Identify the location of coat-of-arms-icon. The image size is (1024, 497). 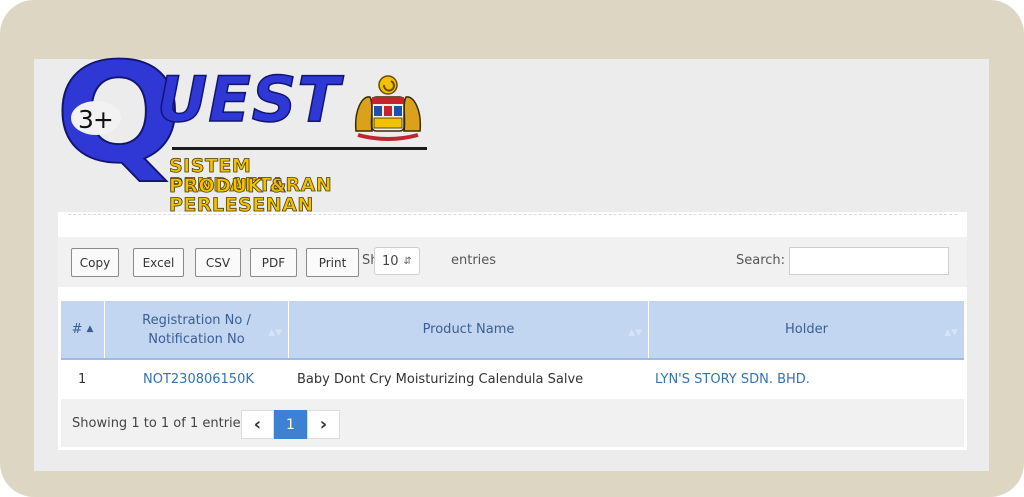
(388, 108).